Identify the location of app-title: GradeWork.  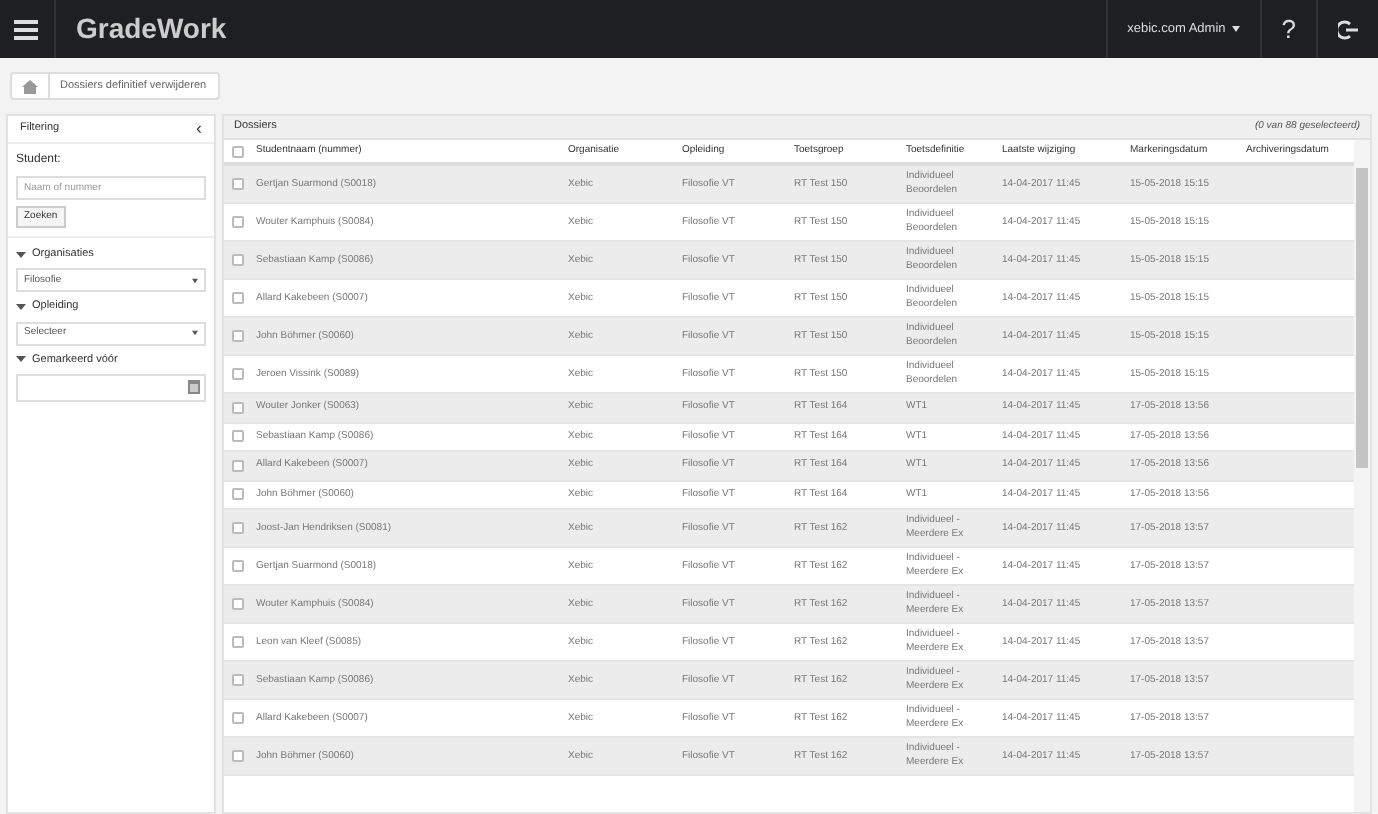
(151, 29).